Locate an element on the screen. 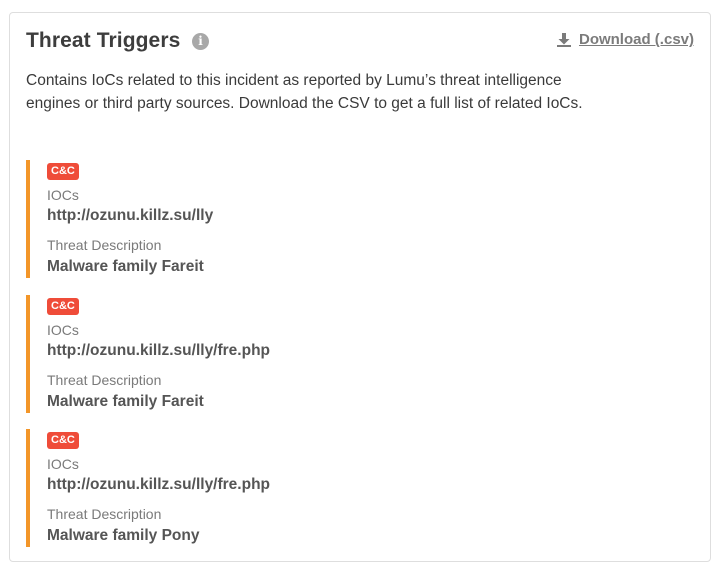 The image size is (724, 575). download-csv-link: Download (.csv) is located at coordinates (625, 39).